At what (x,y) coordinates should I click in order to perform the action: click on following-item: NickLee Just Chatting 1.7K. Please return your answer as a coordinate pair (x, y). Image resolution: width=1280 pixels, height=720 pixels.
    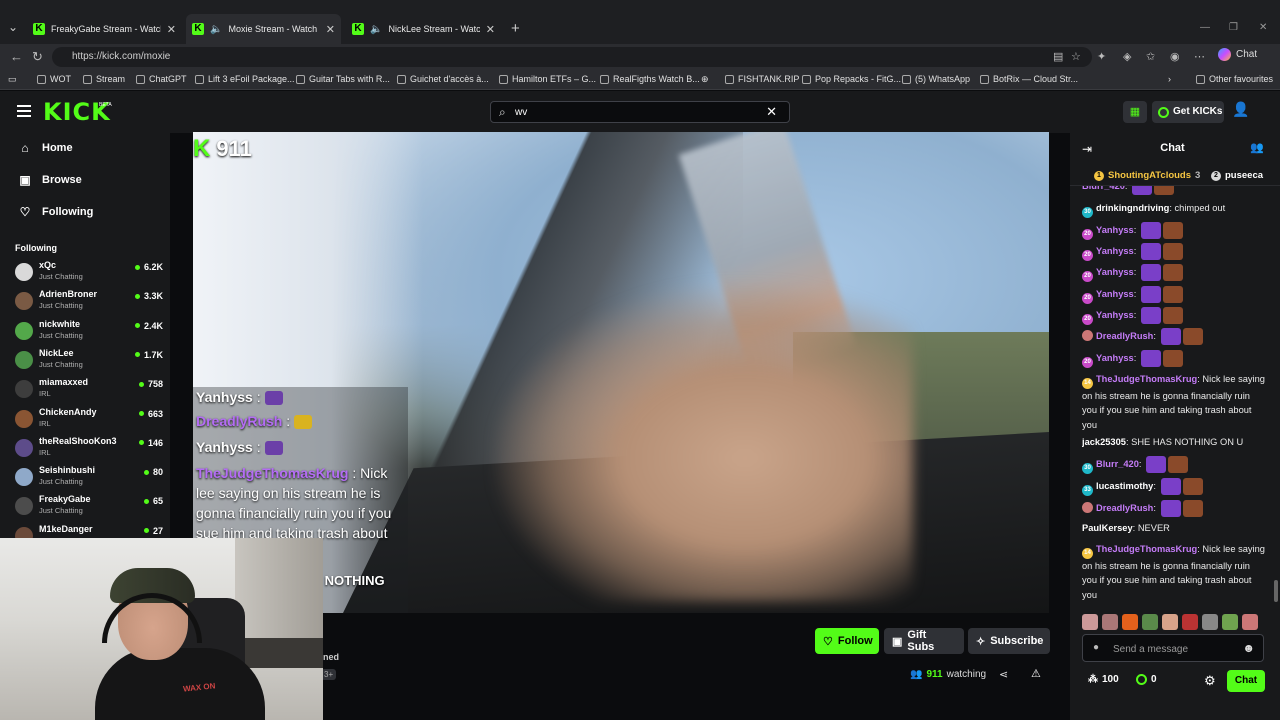
    Looking at the image, I should click on (89, 362).